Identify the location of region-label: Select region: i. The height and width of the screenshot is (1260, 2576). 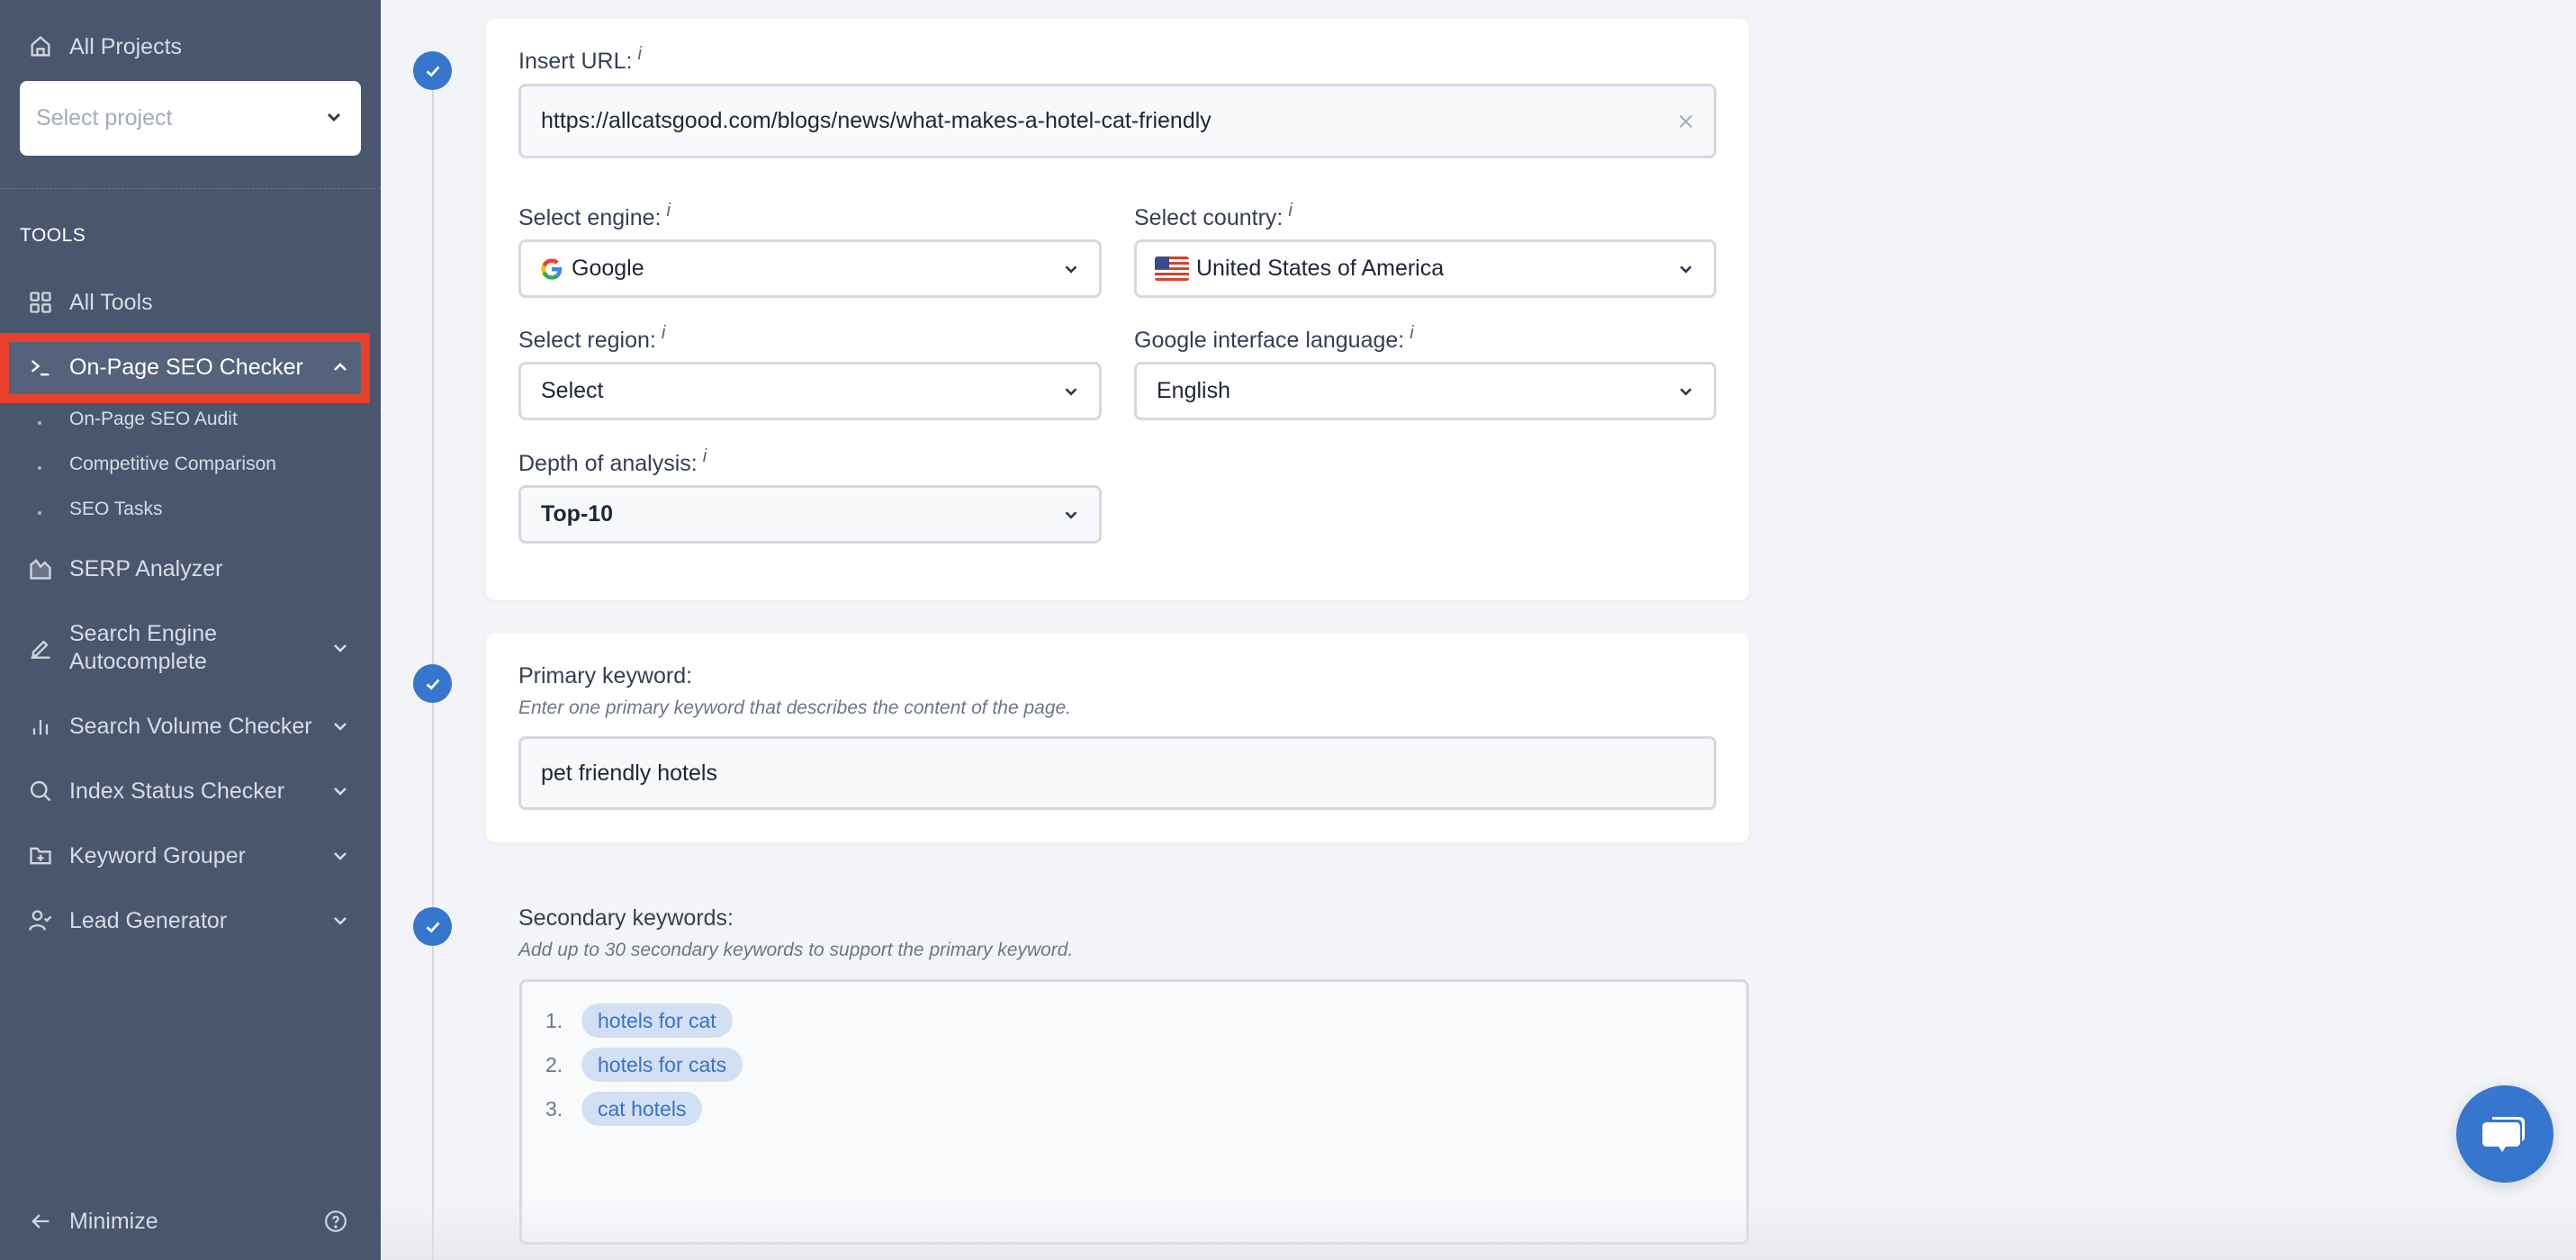
(591, 339).